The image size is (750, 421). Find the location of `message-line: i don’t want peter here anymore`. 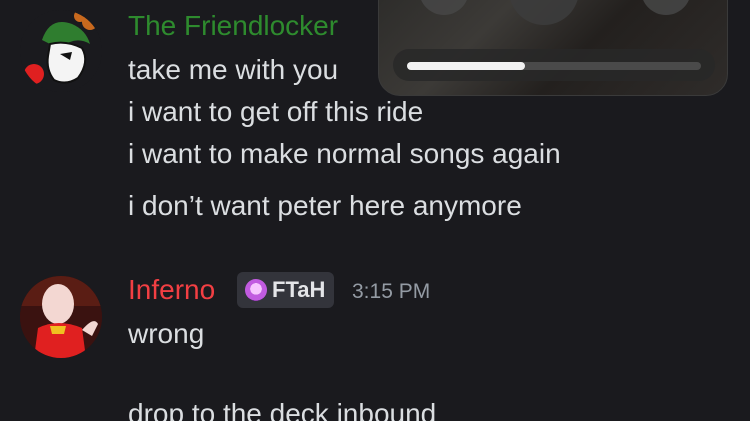

message-line: i don’t want peter here anymore is located at coordinates (325, 205).